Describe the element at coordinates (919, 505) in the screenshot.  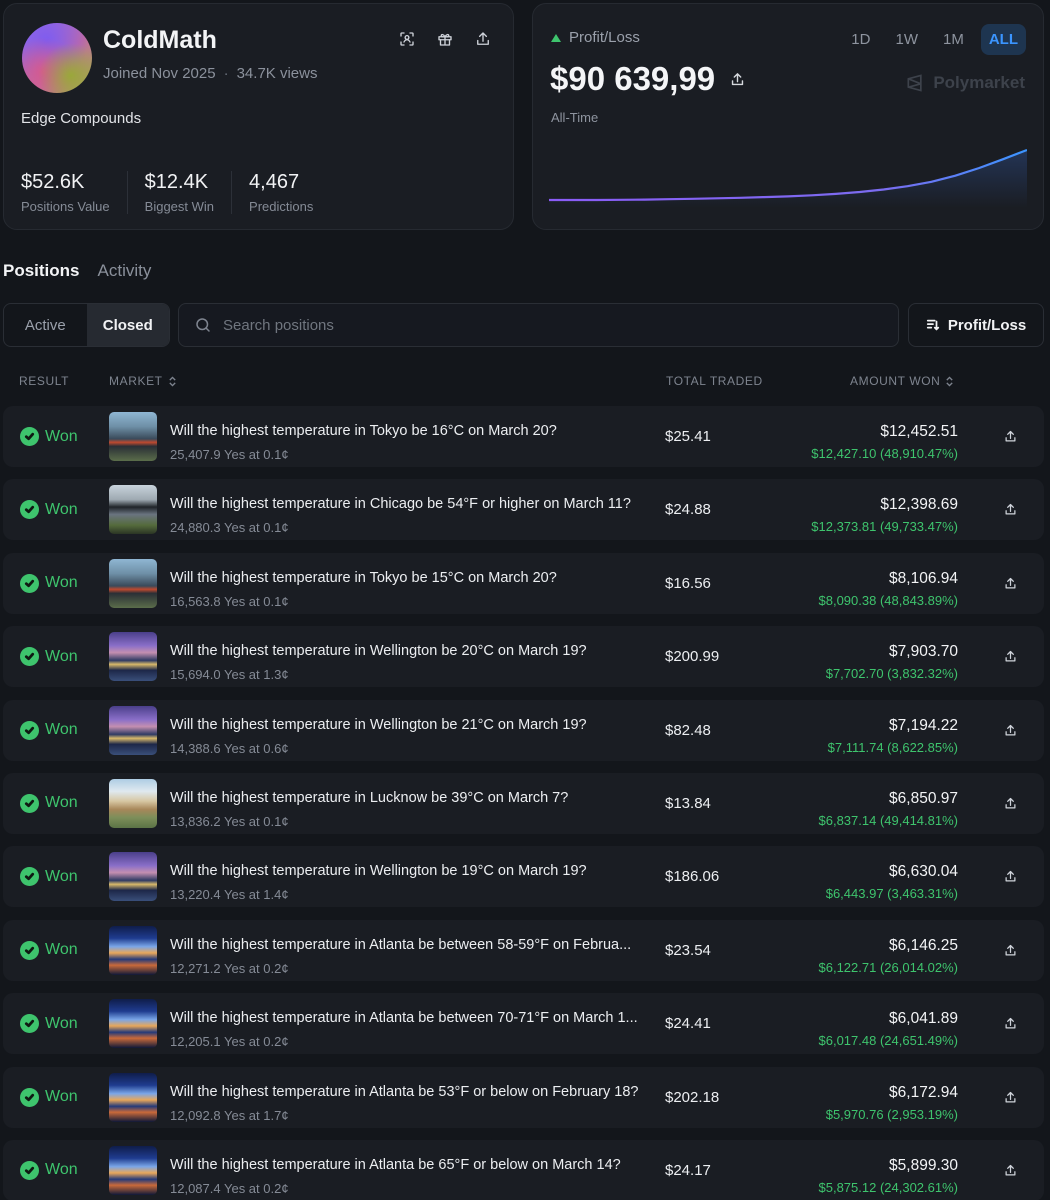
I see `amount-won: $12,398.69` at that location.